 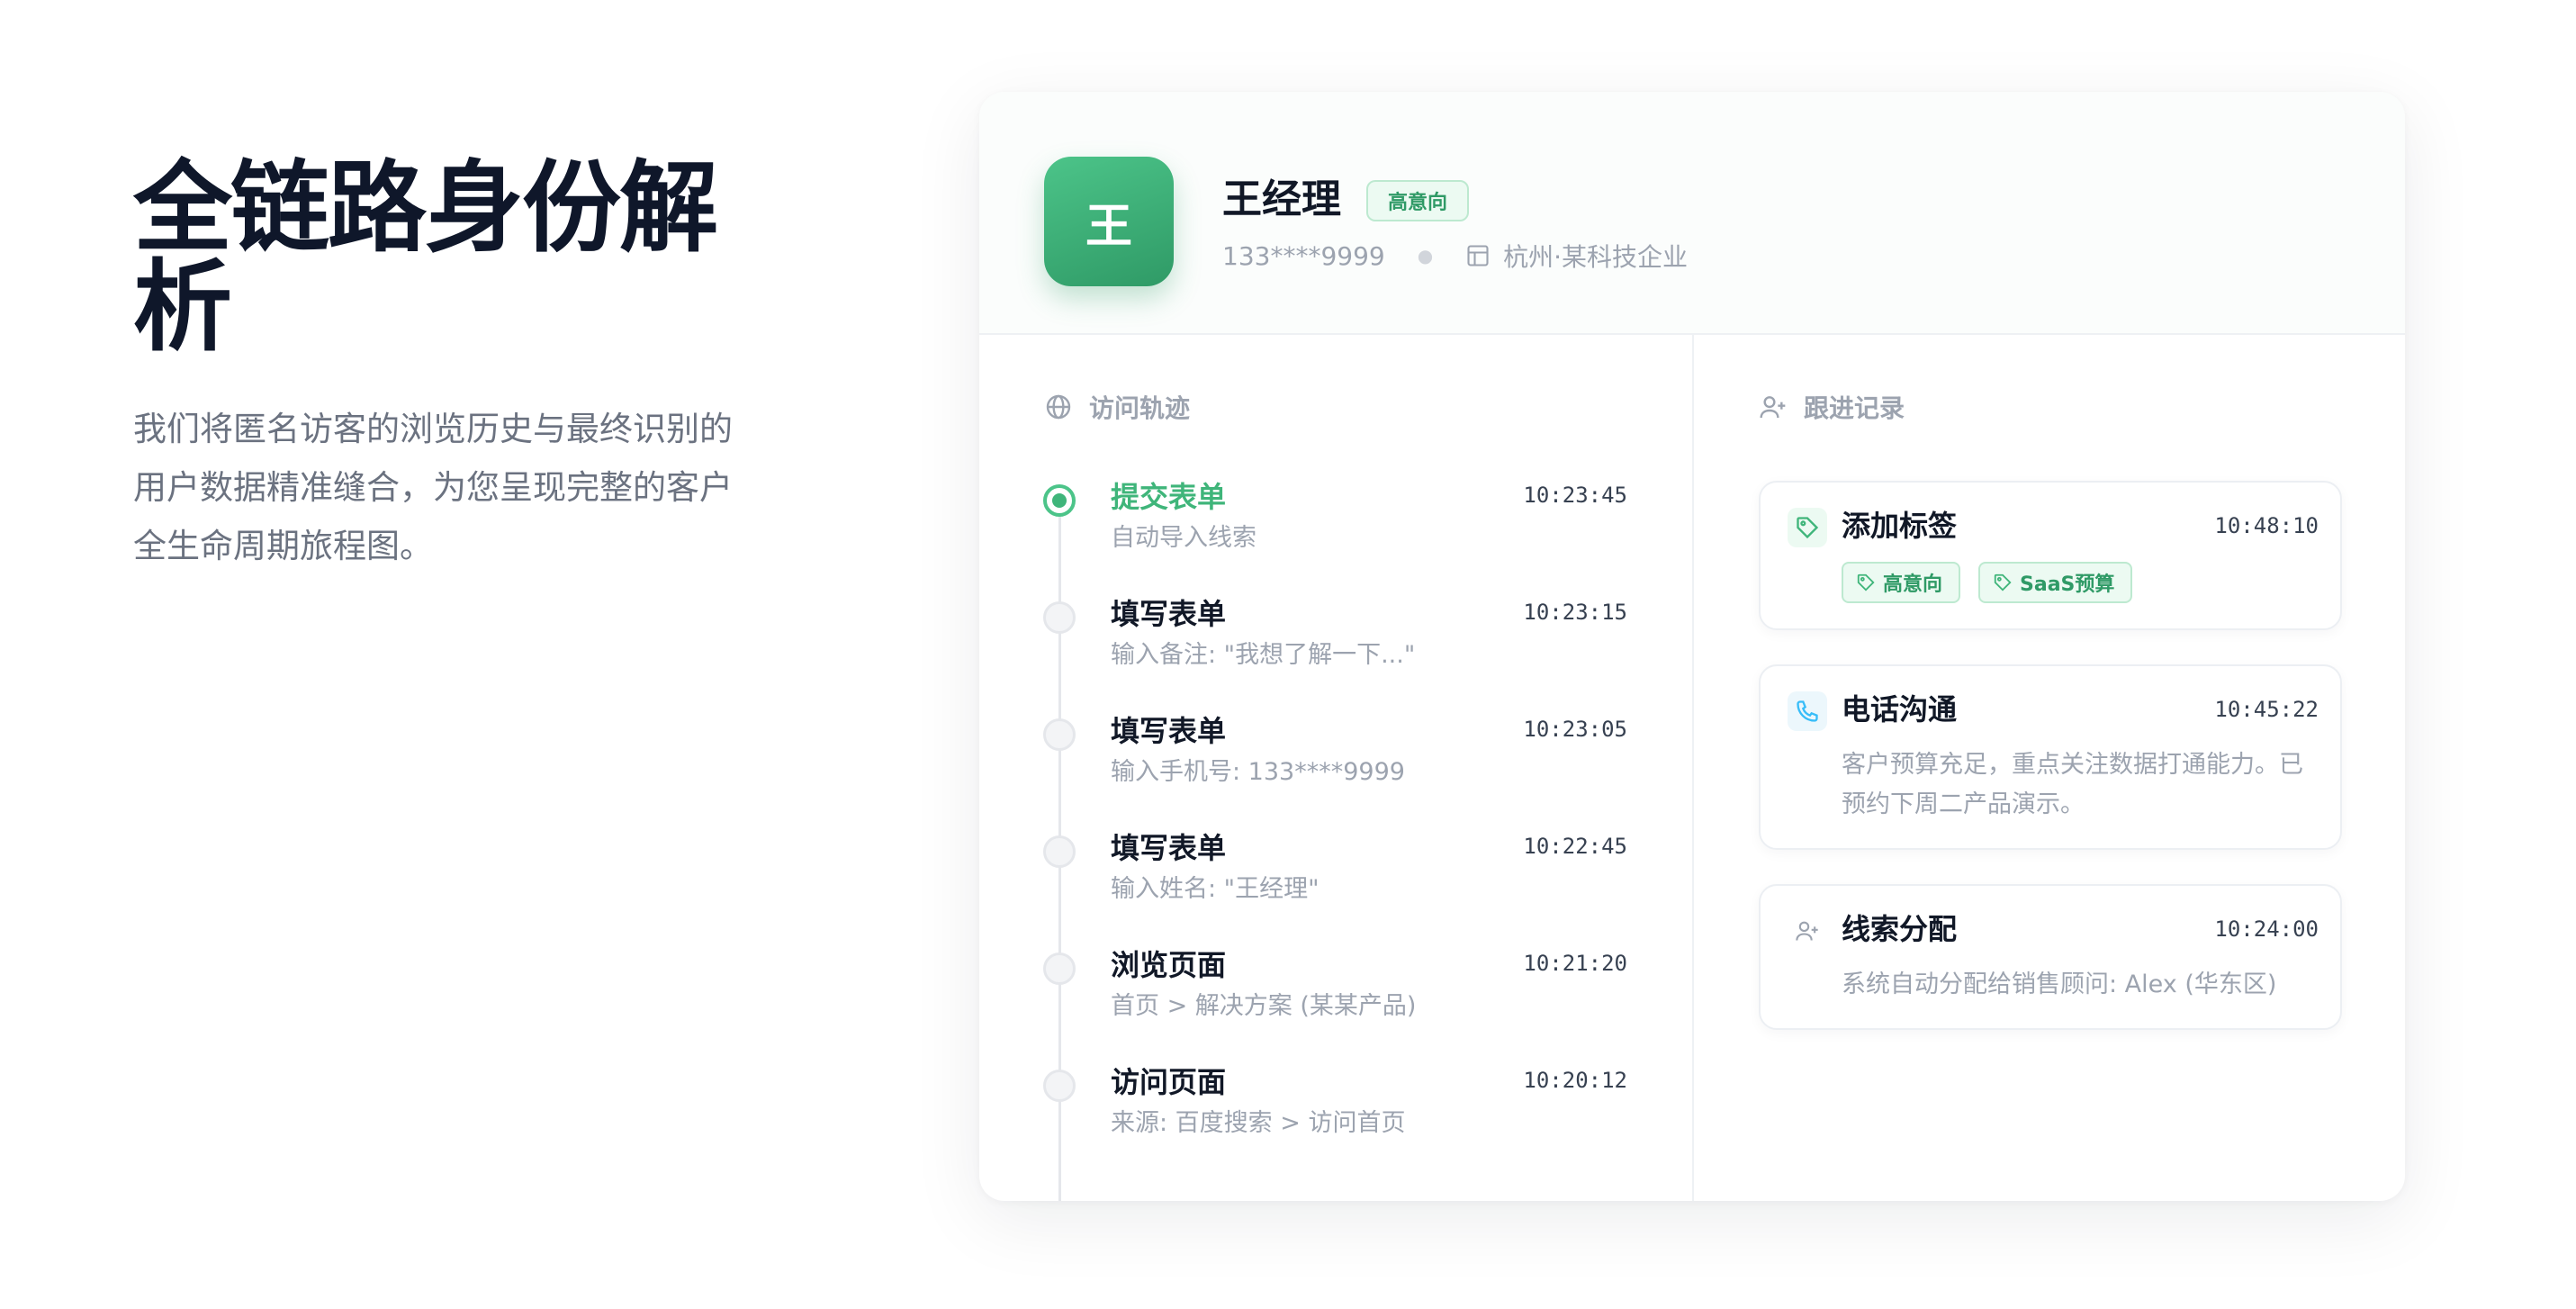 What do you see at coordinates (2266, 710) in the screenshot?
I see `follow-up-card-time: 10:45:22` at bounding box center [2266, 710].